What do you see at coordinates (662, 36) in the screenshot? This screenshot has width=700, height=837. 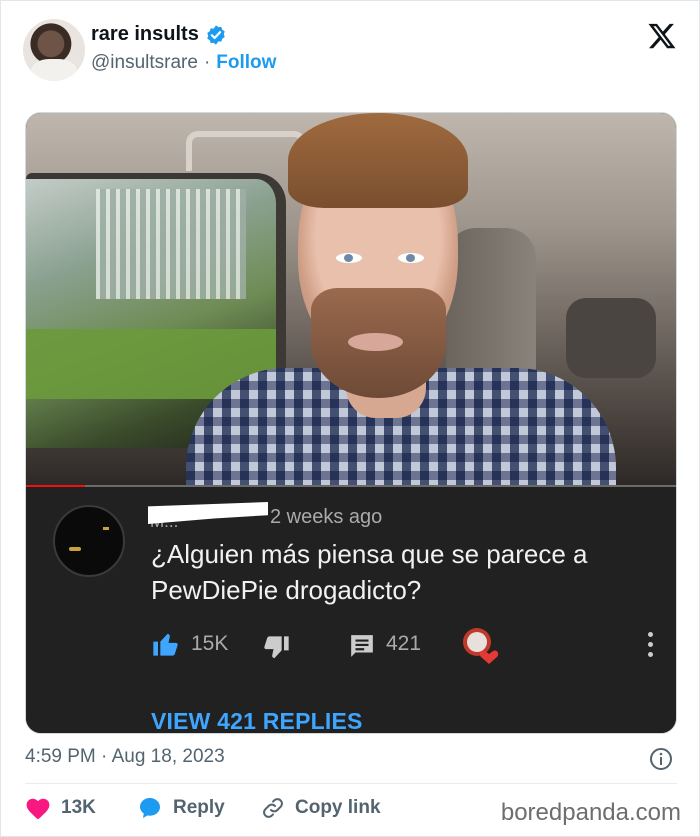 I see `x-logo-icon` at bounding box center [662, 36].